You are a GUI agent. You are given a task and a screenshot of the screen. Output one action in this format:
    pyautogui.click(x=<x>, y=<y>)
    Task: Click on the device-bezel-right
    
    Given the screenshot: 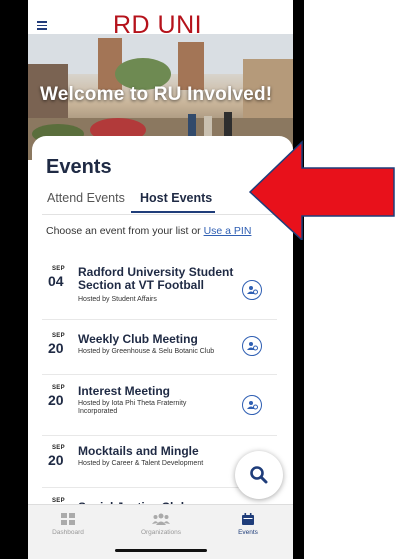 What is the action you would take?
    pyautogui.click(x=298, y=279)
    